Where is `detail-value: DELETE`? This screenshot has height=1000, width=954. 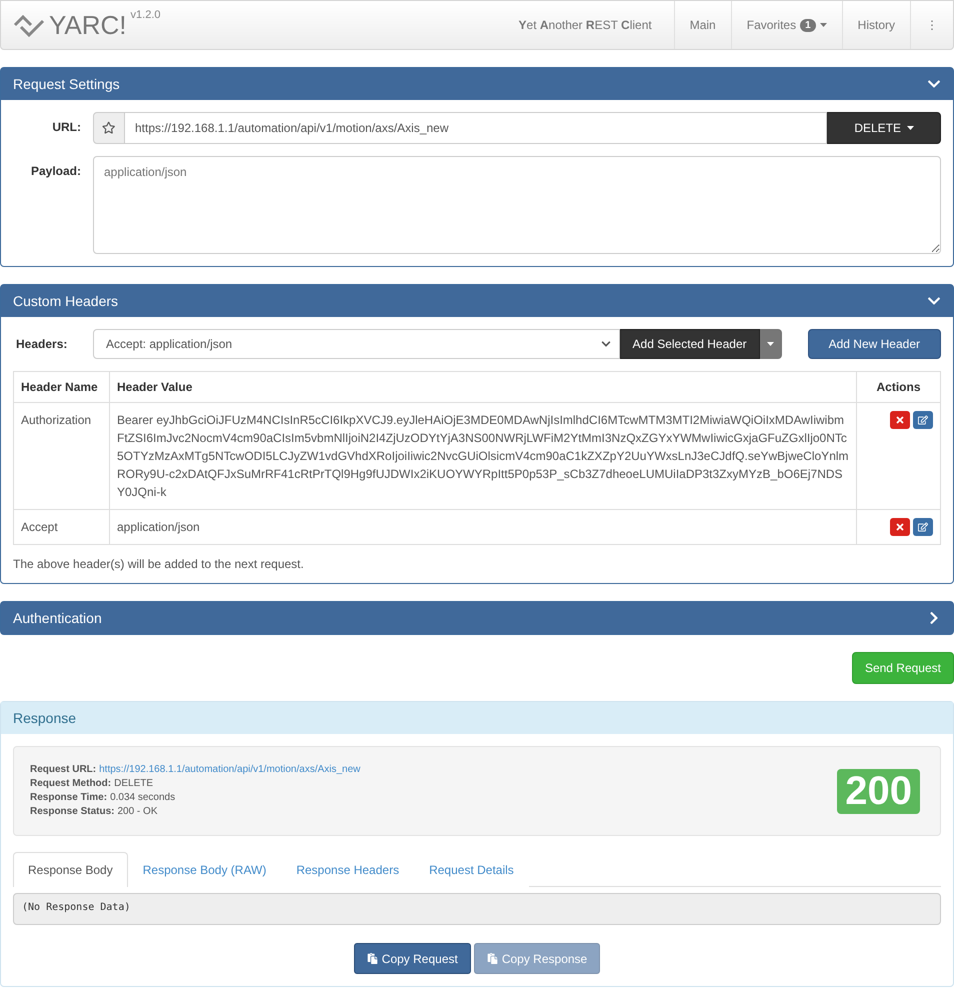
detail-value: DELETE is located at coordinates (134, 784).